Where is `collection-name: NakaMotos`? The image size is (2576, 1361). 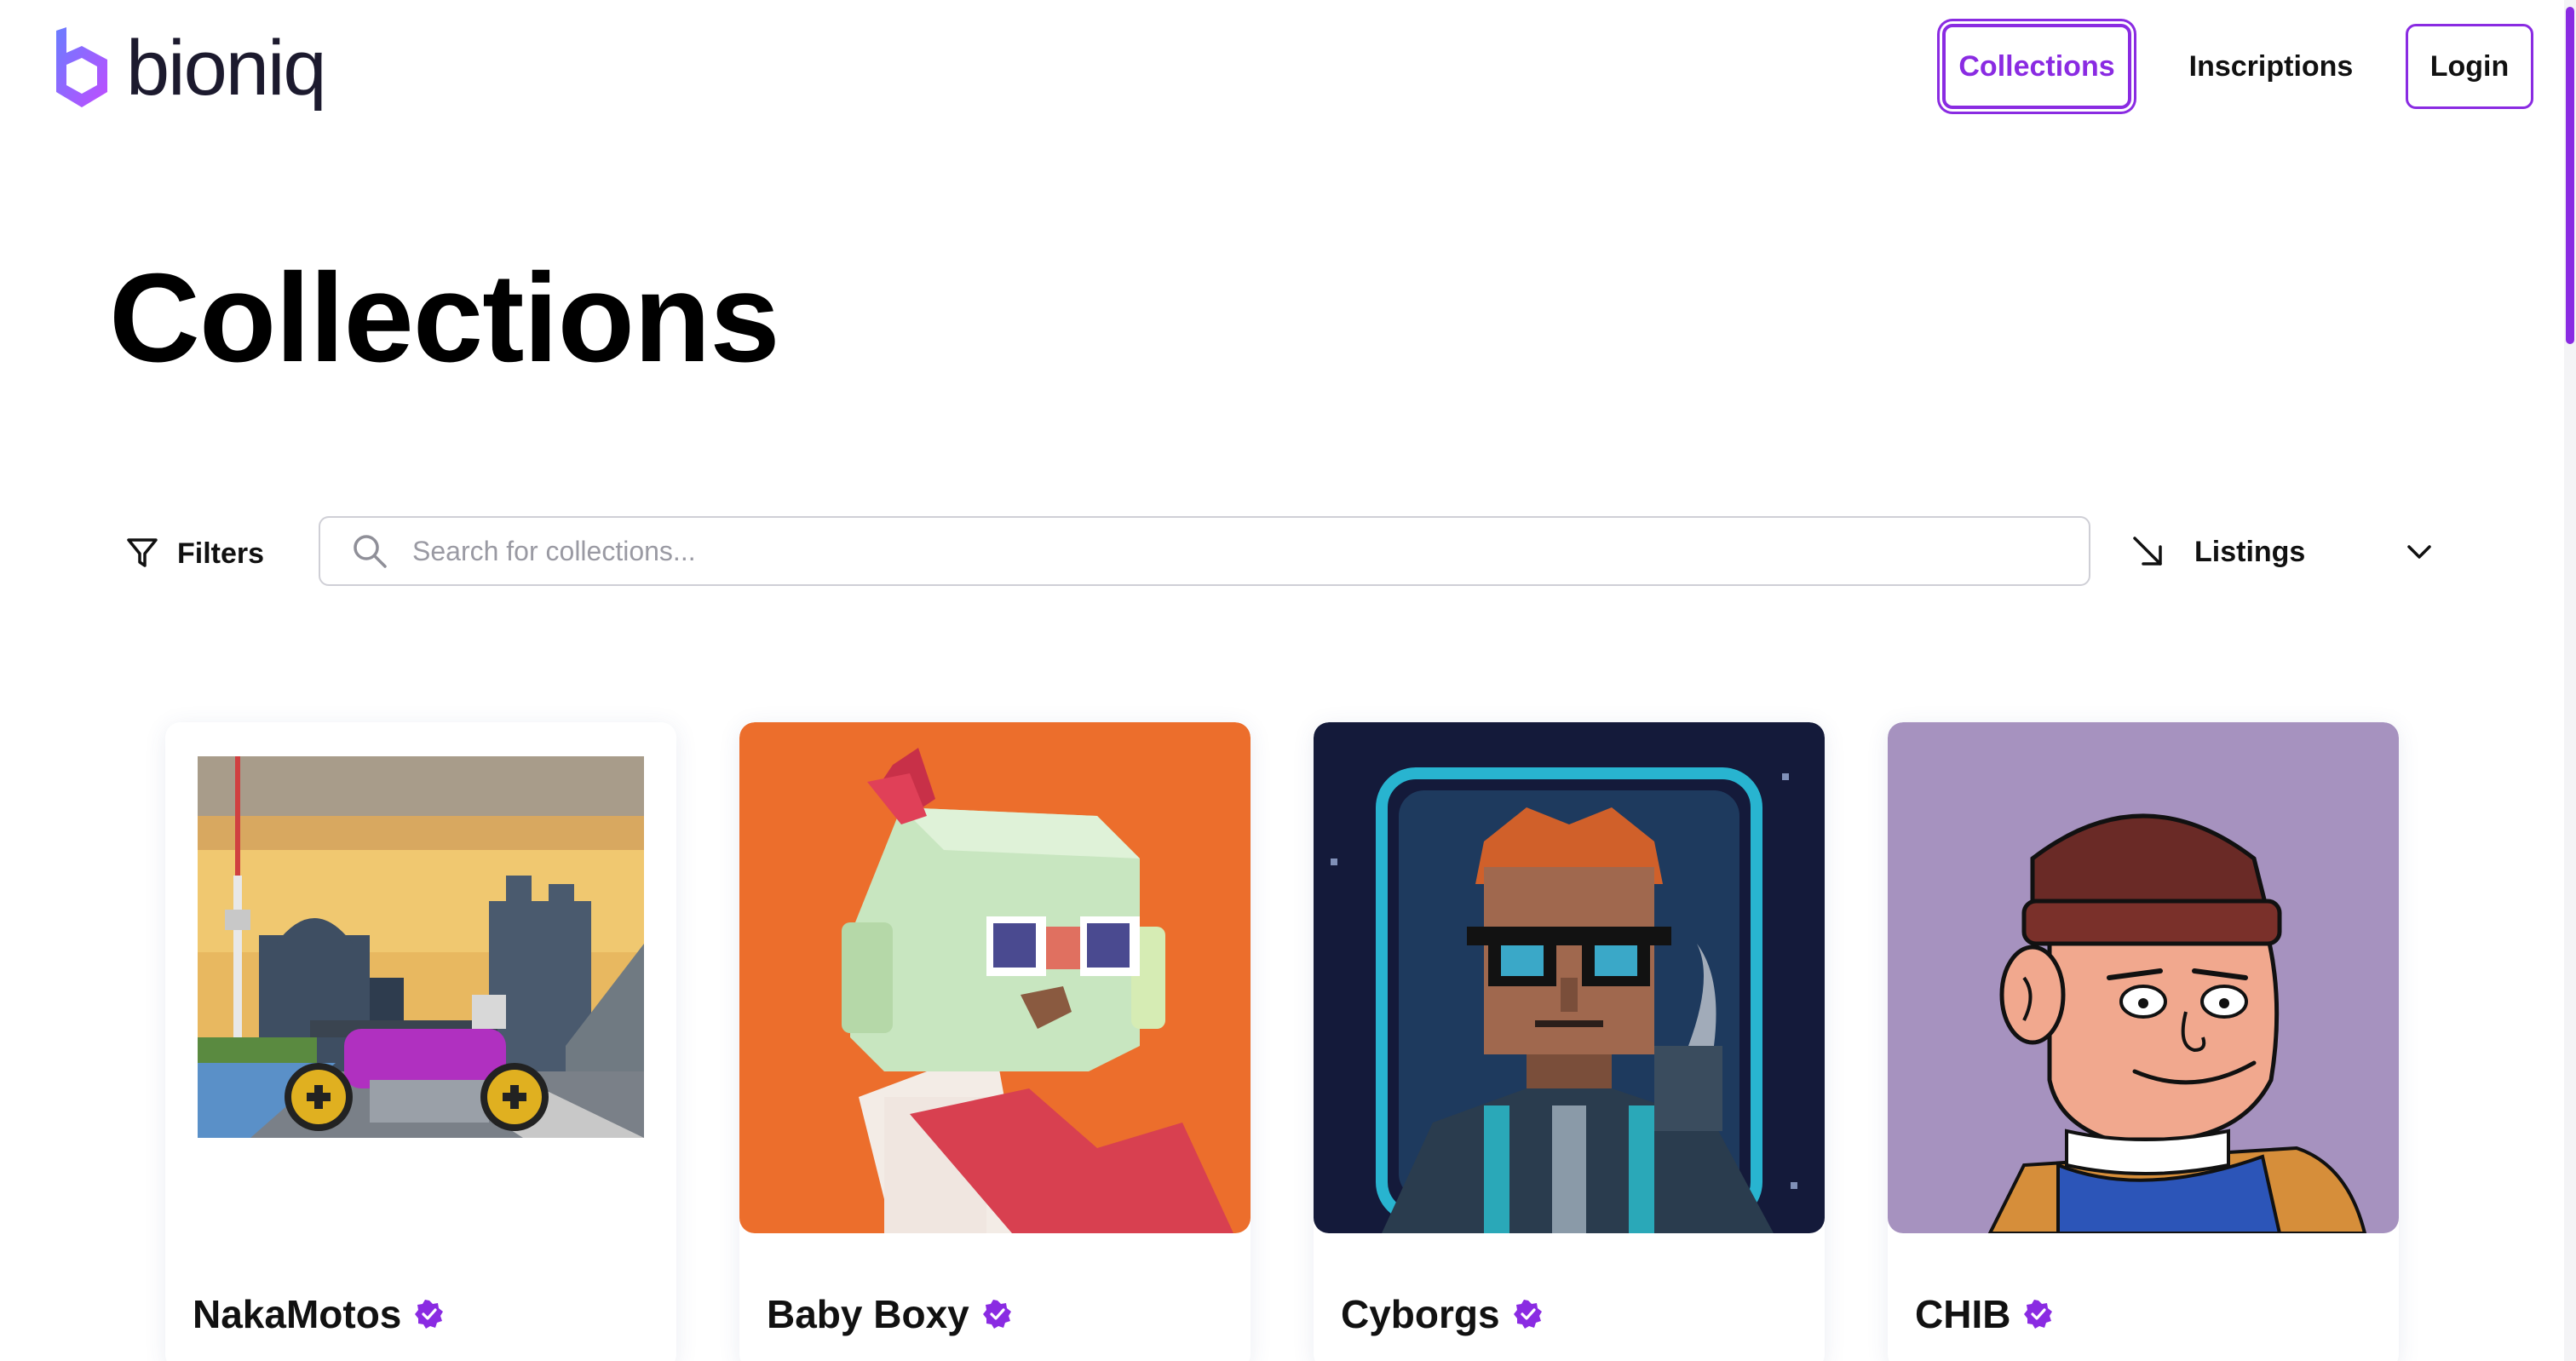 collection-name: NakaMotos is located at coordinates (297, 1314).